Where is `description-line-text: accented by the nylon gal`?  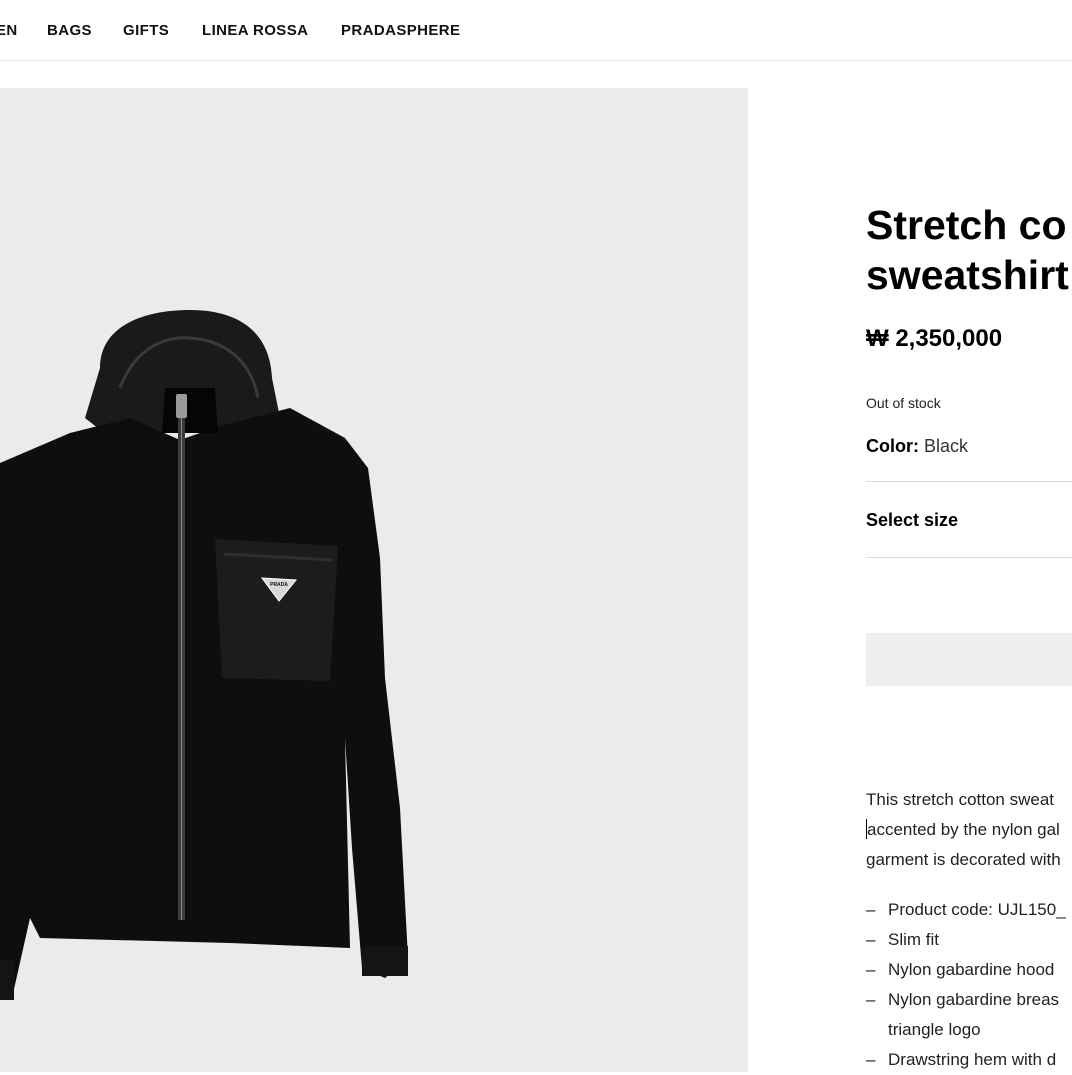 description-line-text: accented by the nylon gal is located at coordinates (963, 829).